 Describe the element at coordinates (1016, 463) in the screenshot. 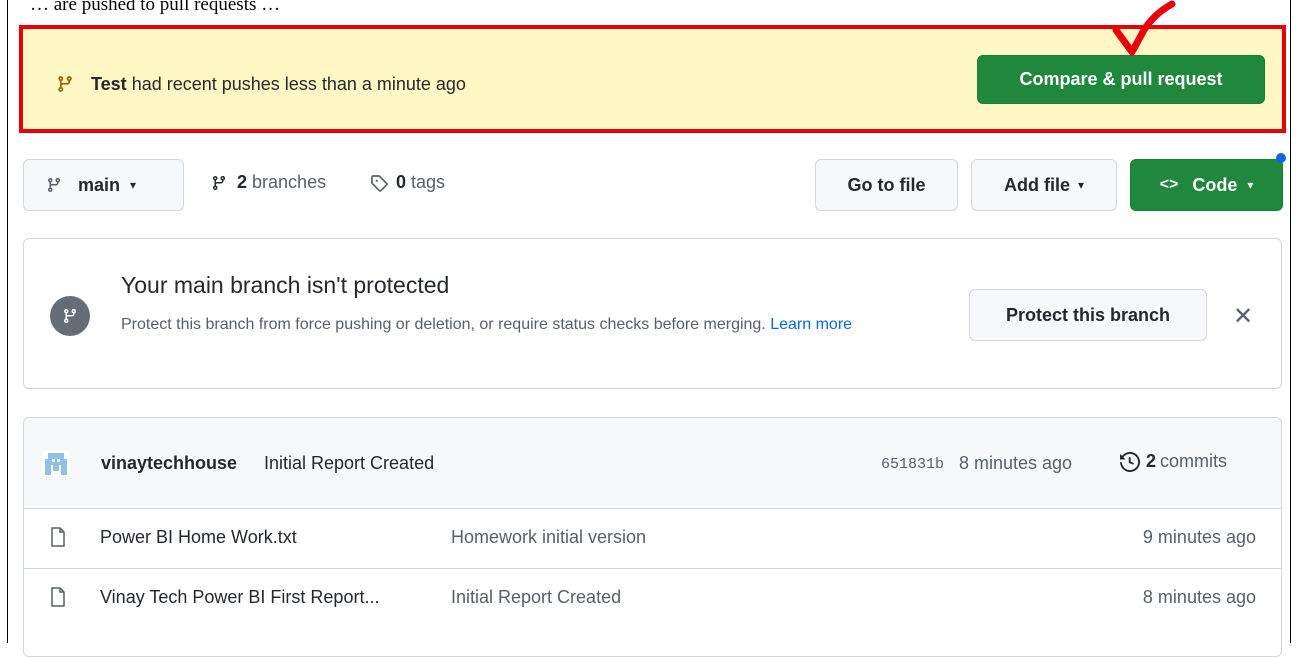

I see `commit-time: 8 minutes ago` at that location.